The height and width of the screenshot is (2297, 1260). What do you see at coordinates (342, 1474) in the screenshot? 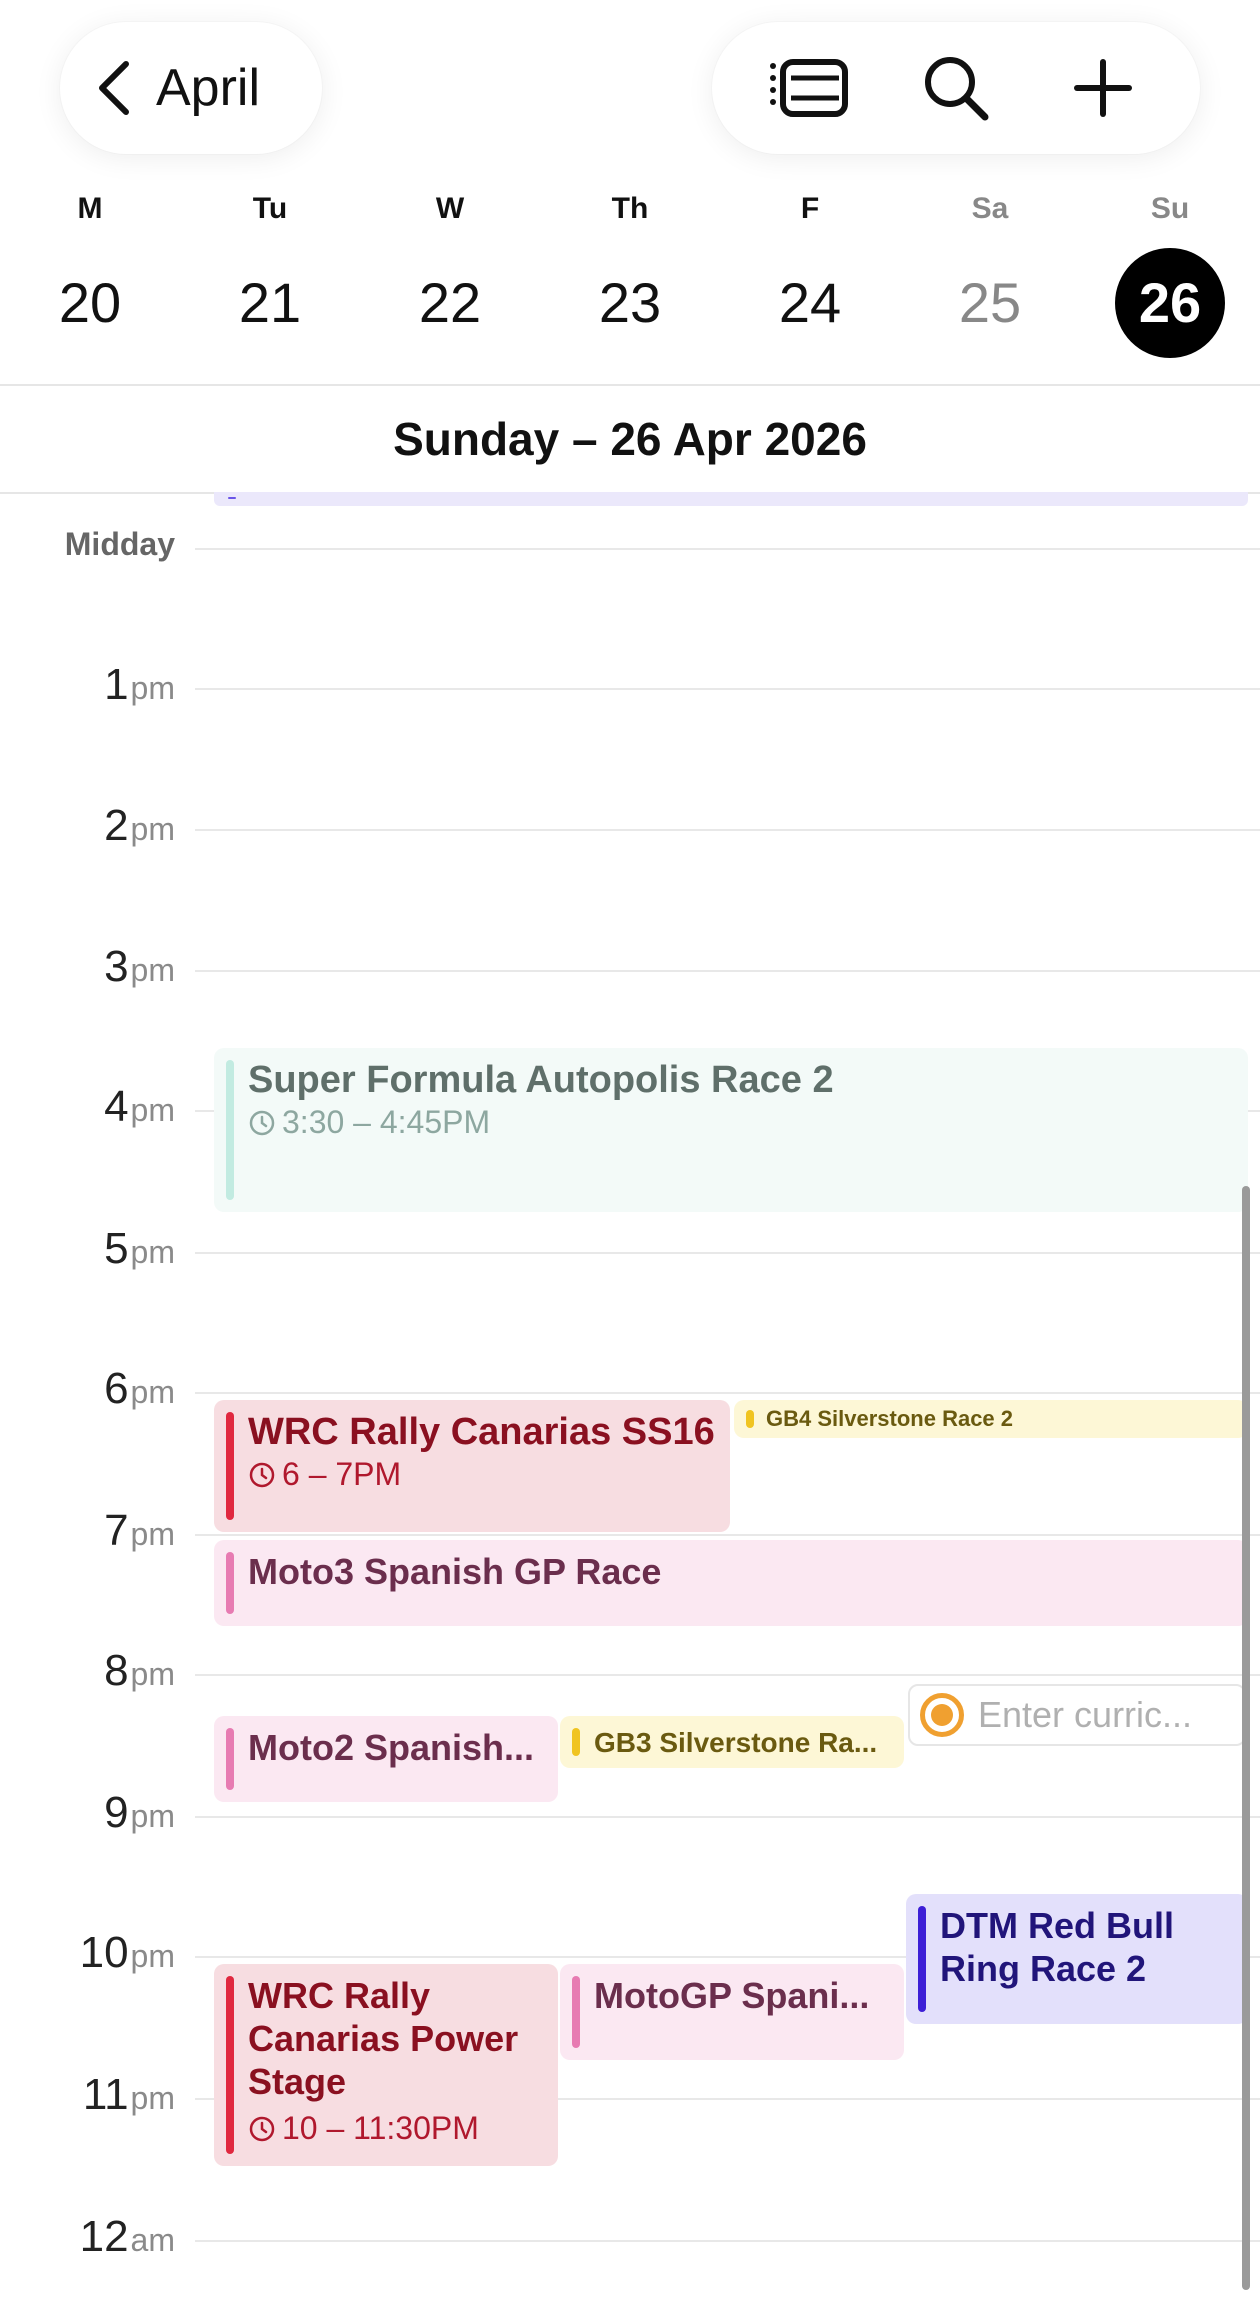
I see `event-time-text: 6 – 7PM` at bounding box center [342, 1474].